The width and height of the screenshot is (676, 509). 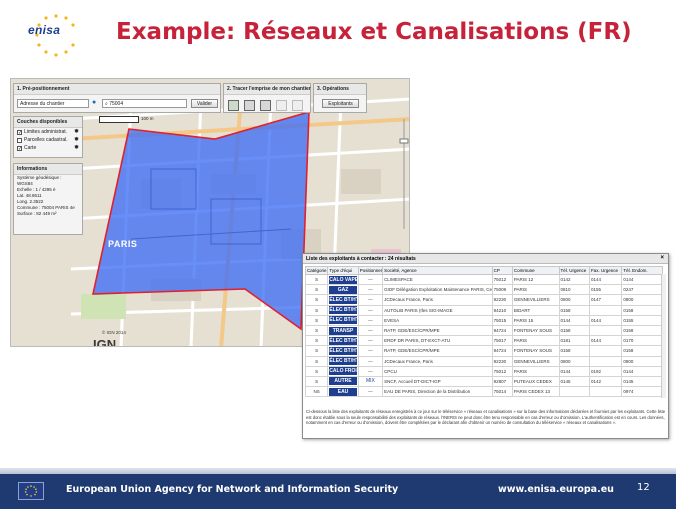 I want to click on layer-label: Parcelles cadastral., so click(x=46, y=140).